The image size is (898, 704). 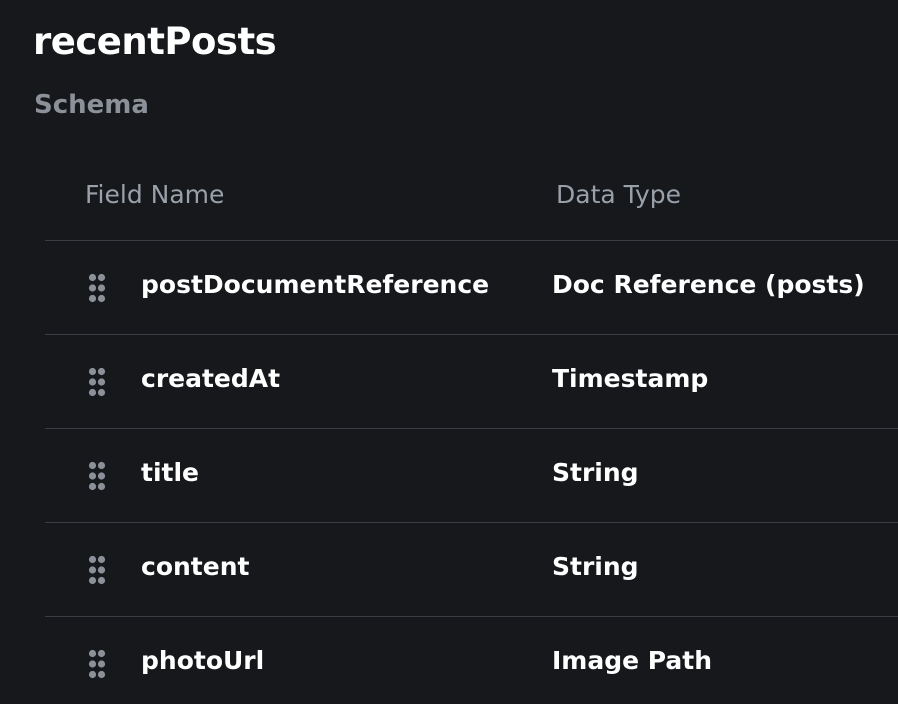 I want to click on field-name: createdAt, so click(x=210, y=378).